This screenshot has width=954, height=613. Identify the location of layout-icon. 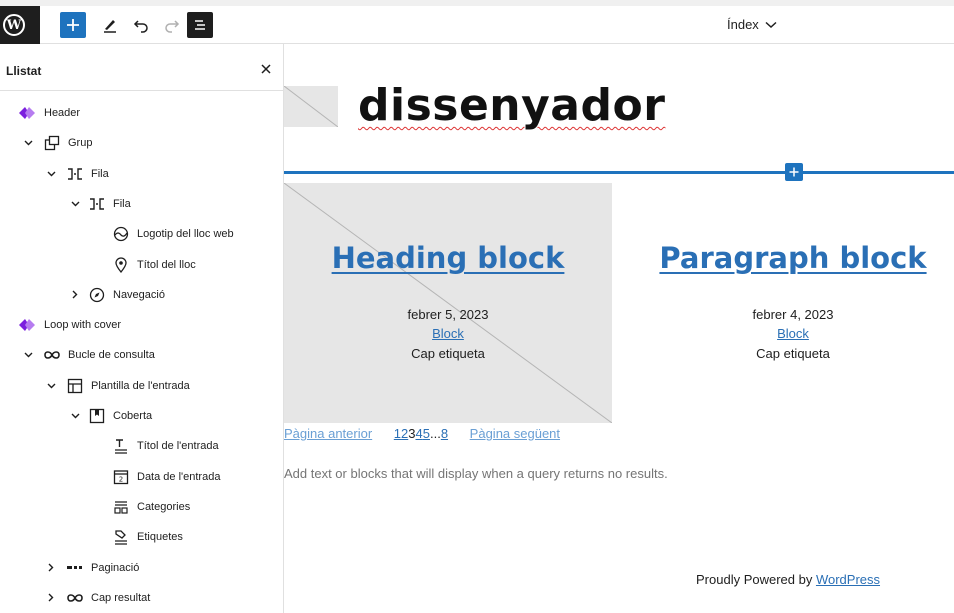
(75, 386).